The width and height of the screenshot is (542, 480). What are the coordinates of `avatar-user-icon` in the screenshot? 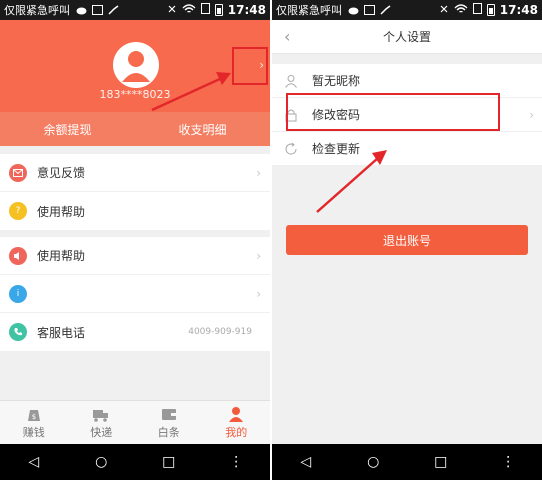 It's located at (136, 66).